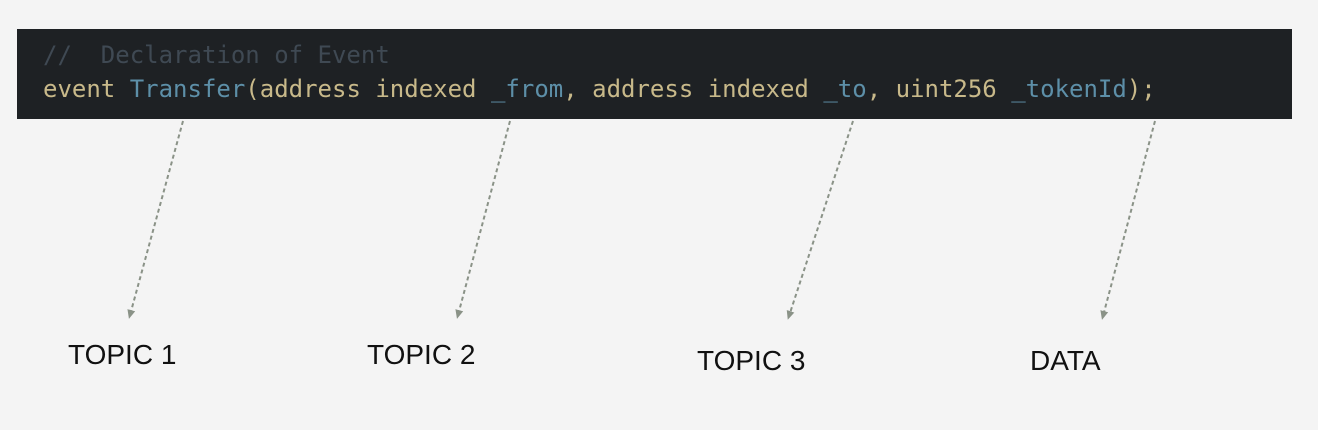 The height and width of the screenshot is (430, 1318). I want to click on arrow-data, so click(1128, 220).